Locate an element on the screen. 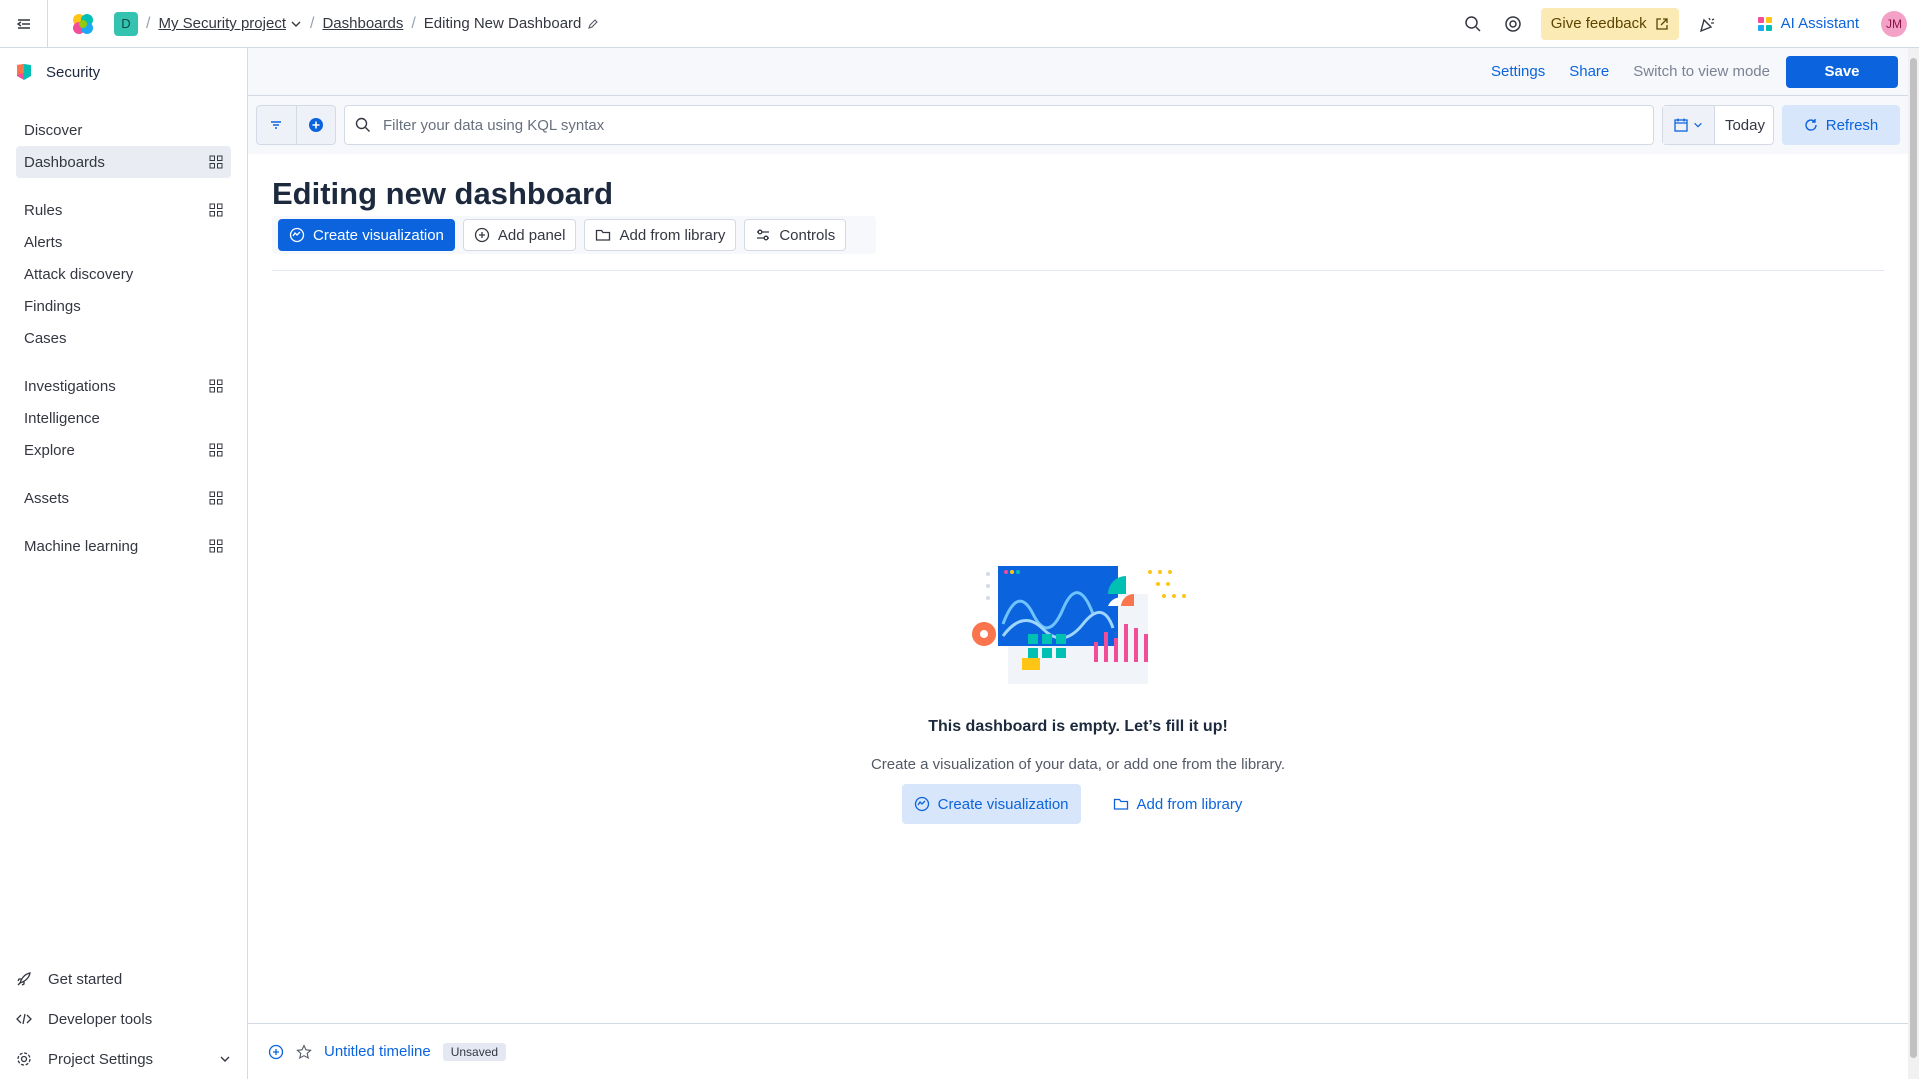  unsaved-badge: Unsaved is located at coordinates (474, 1051).